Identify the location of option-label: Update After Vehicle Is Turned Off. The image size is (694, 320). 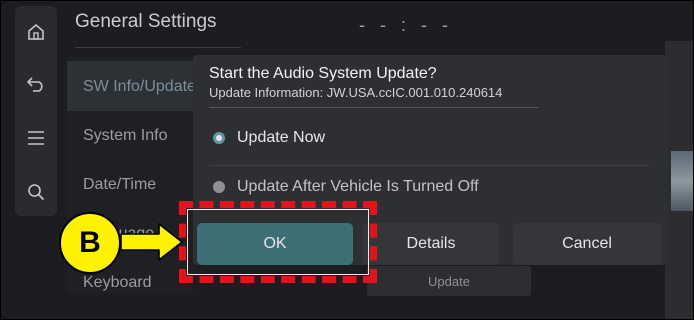
(358, 186).